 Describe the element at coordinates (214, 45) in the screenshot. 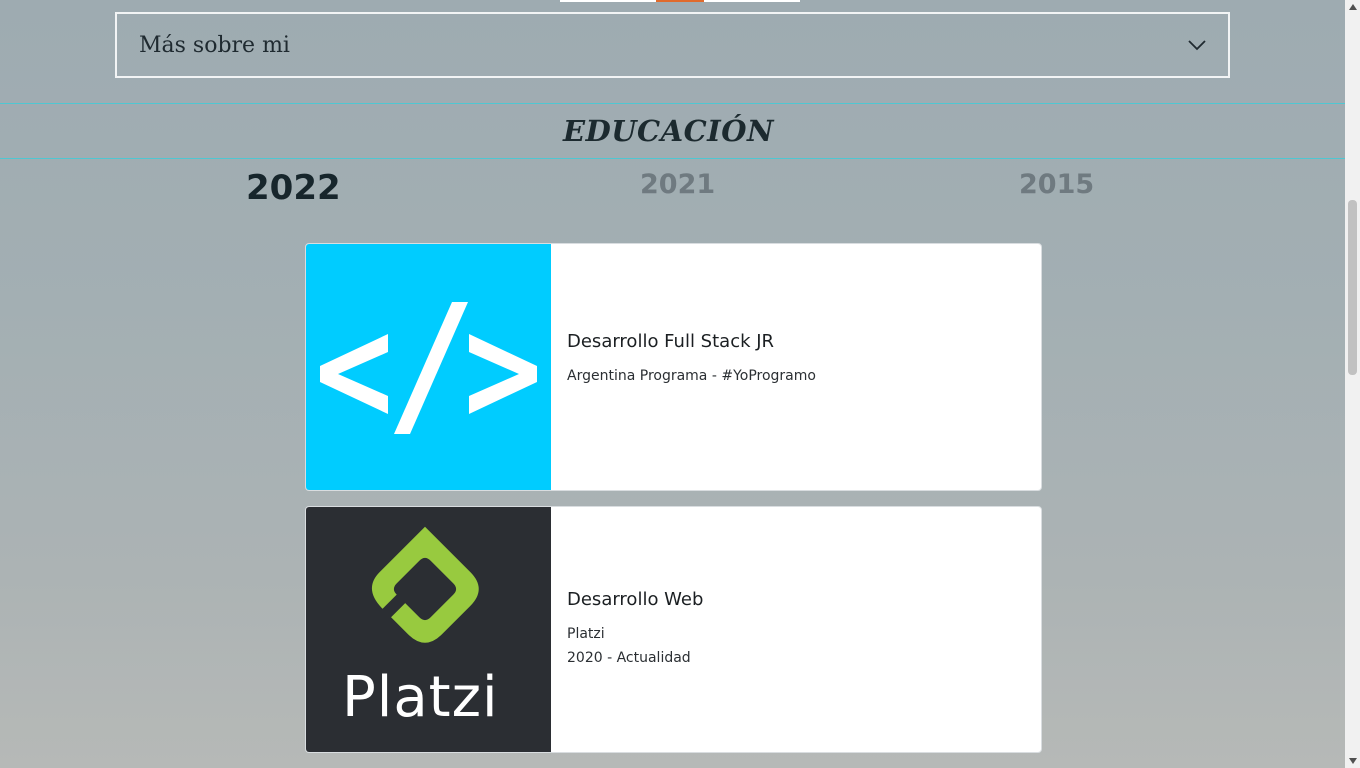

I see `accordion-label: Más sobre mi` at that location.